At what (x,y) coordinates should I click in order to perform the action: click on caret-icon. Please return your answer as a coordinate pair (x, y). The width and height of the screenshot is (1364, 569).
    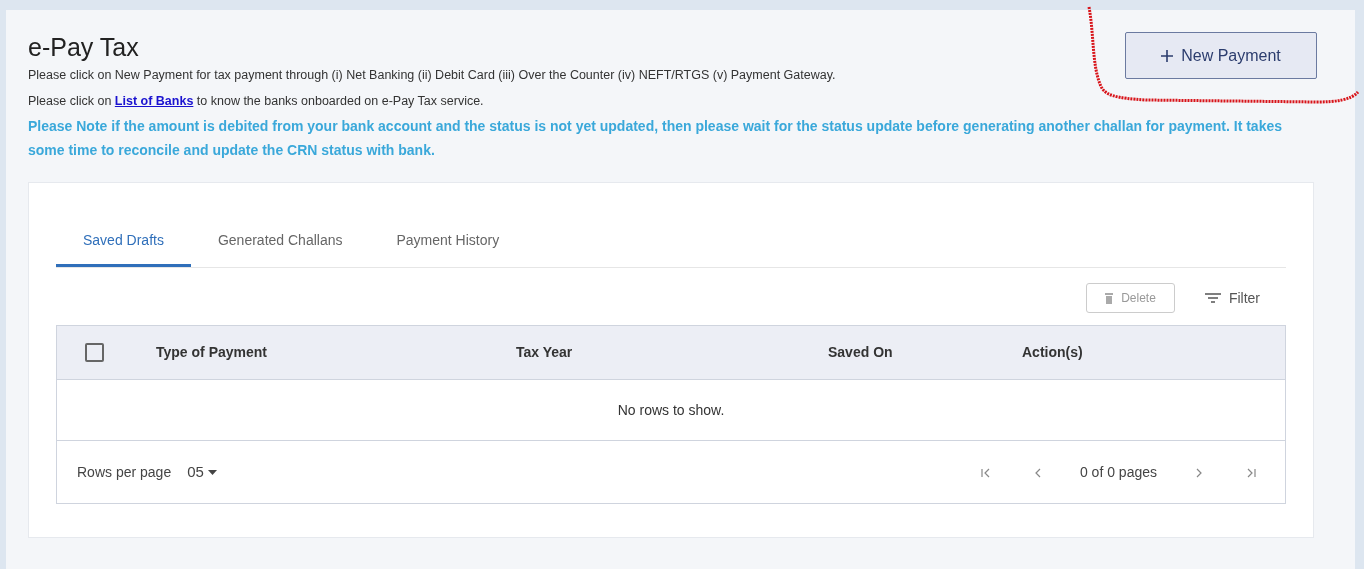
    Looking at the image, I should click on (212, 472).